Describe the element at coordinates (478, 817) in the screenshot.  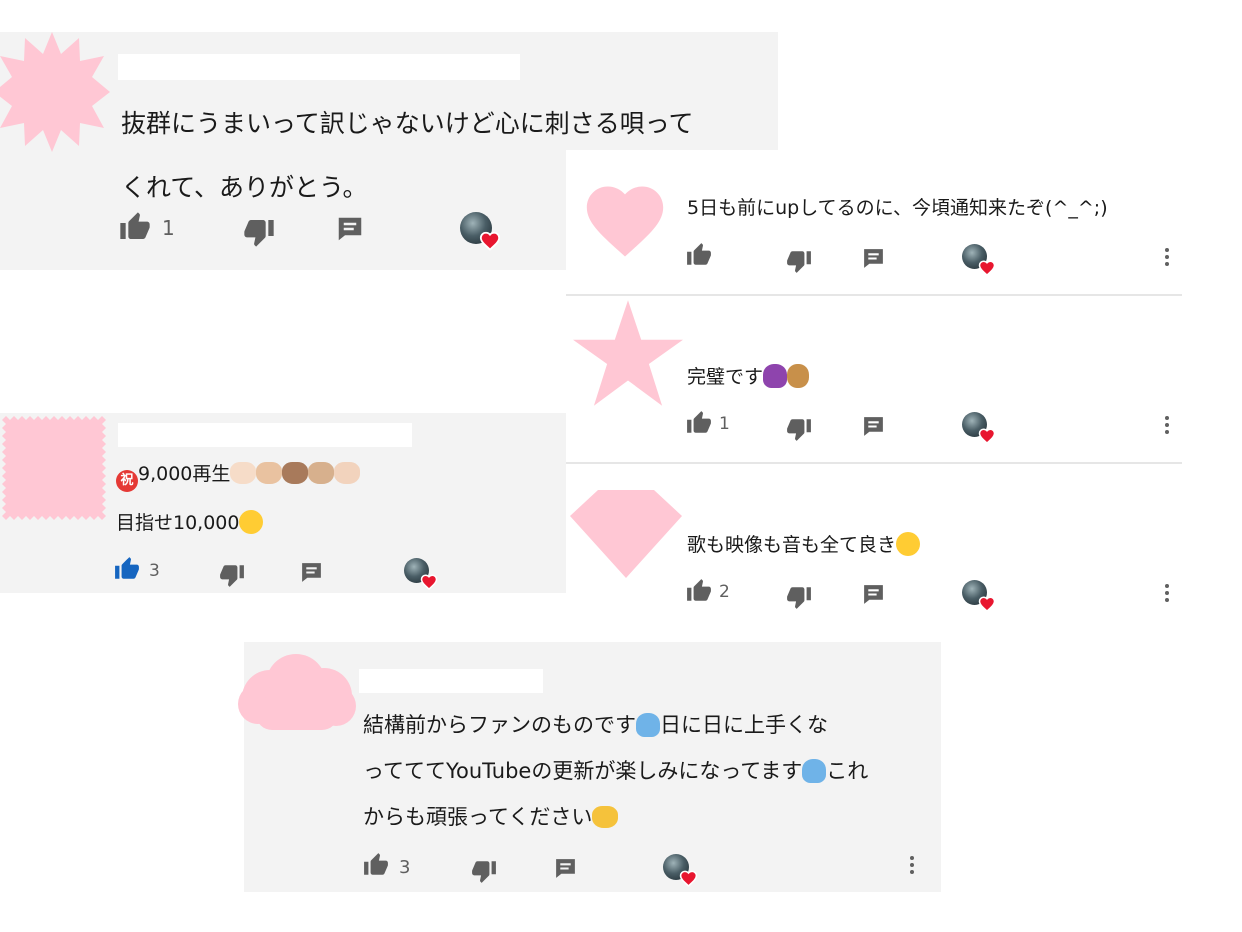
I see `comment-text-span: からも頑張ってください` at that location.